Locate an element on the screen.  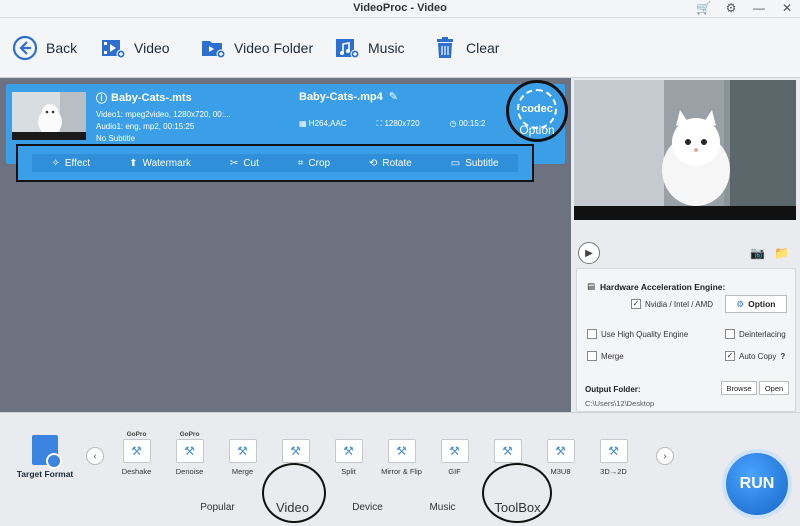
close-icon: ✕ is located at coordinates (787, 8).